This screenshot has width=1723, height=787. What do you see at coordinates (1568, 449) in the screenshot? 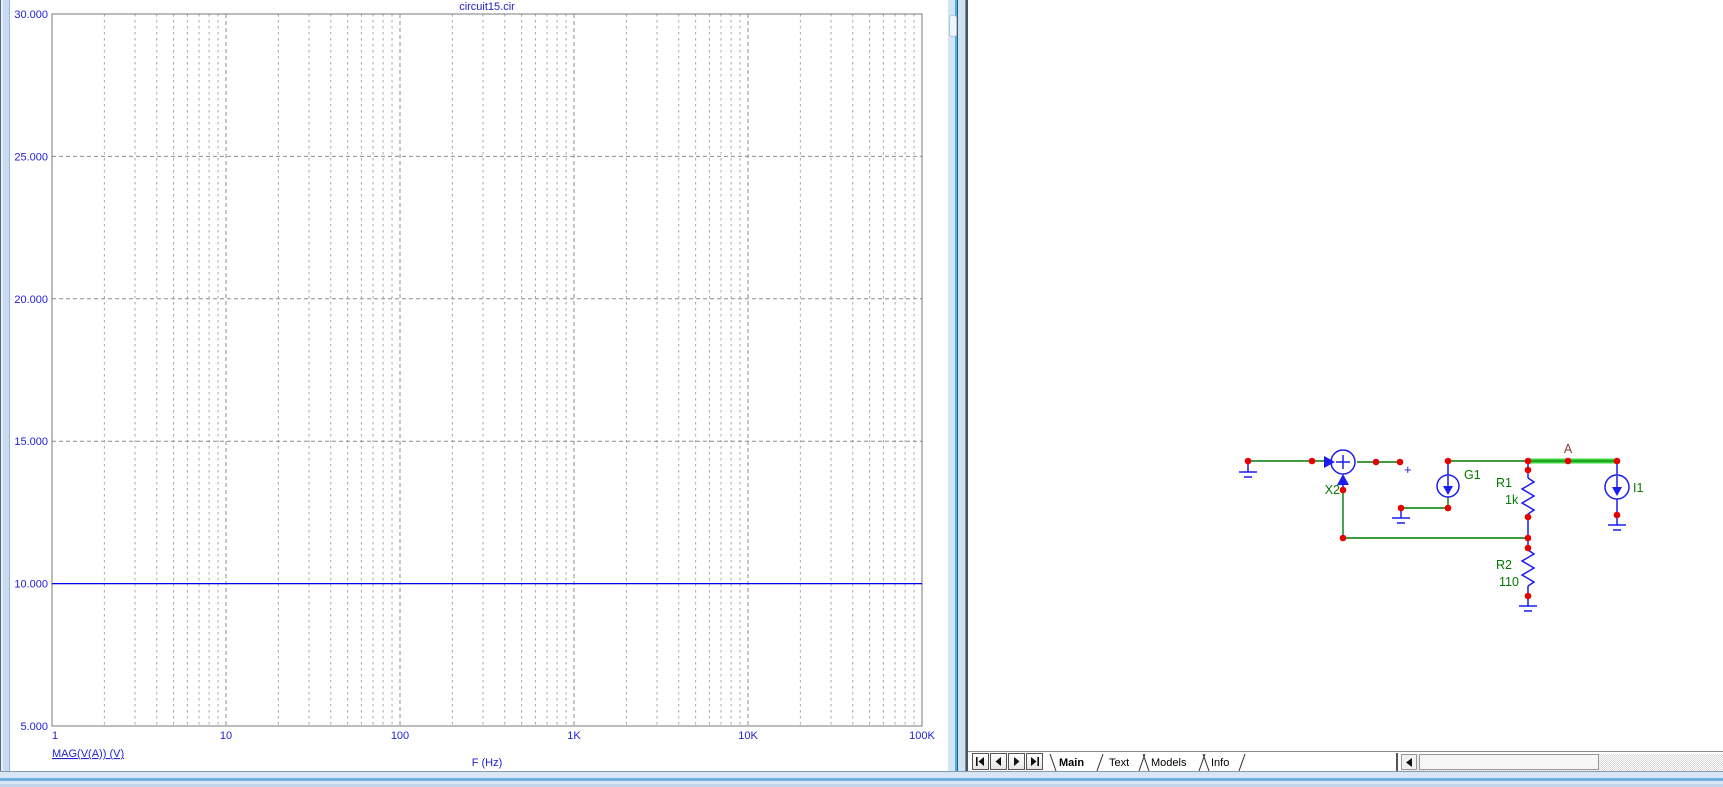
I see `node-label-a: A` at bounding box center [1568, 449].